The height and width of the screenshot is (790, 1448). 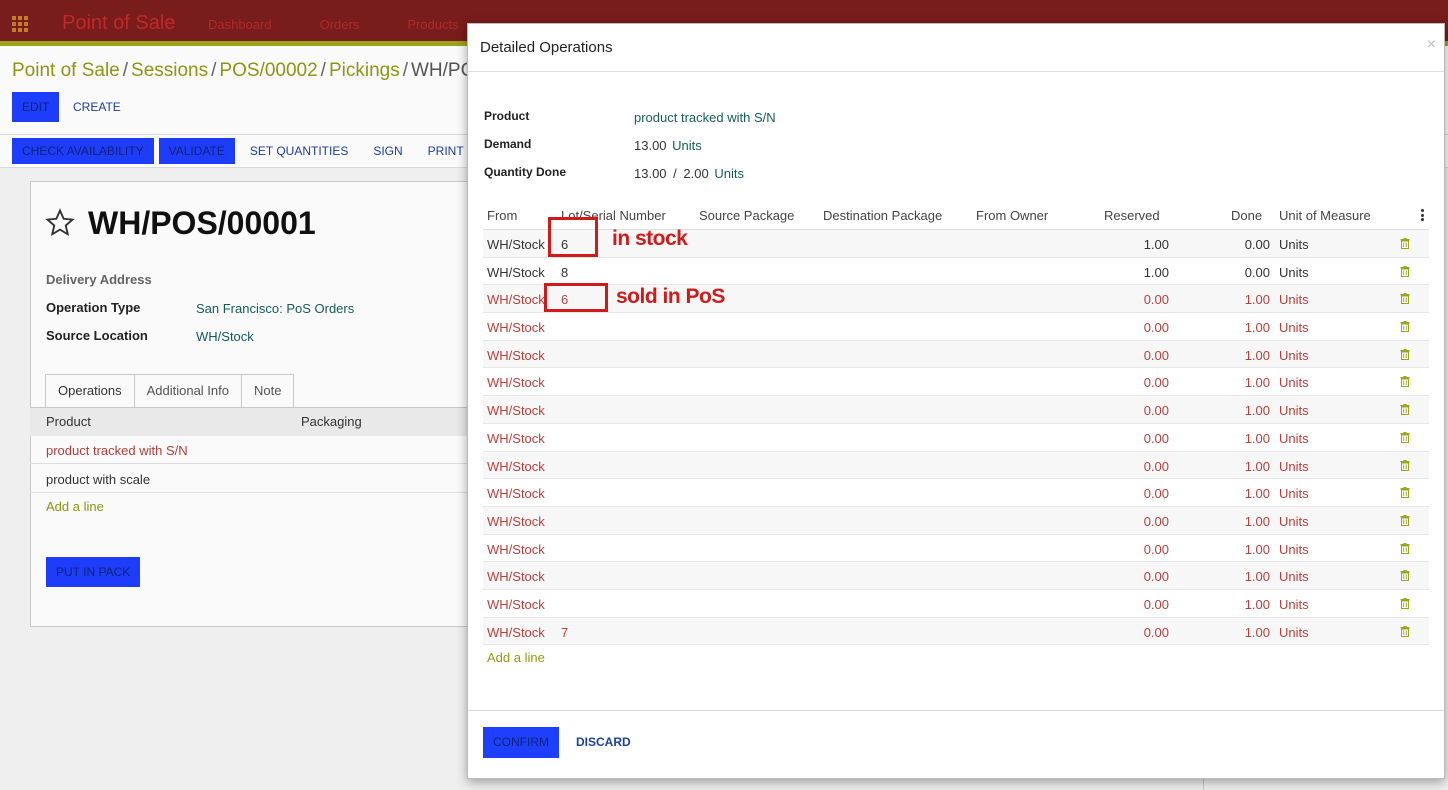 I want to click on column-destination-package: Destination Package, so click(x=882, y=215).